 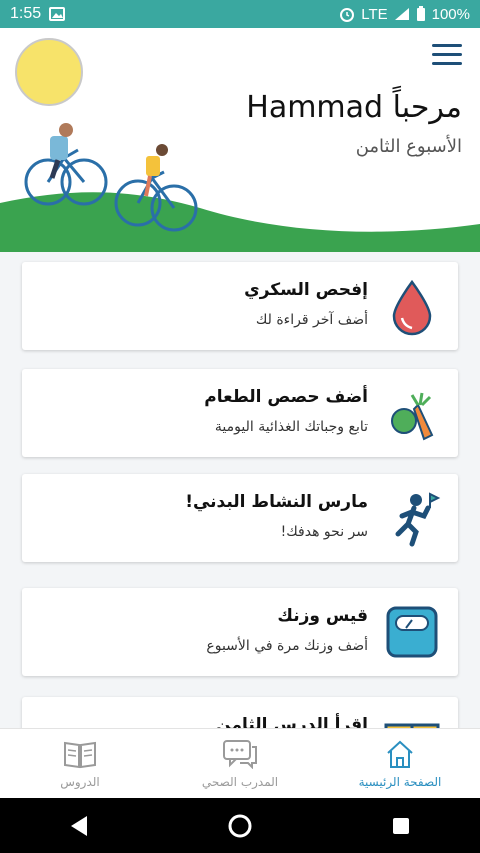 I want to click on scale-icon, so click(x=412, y=632).